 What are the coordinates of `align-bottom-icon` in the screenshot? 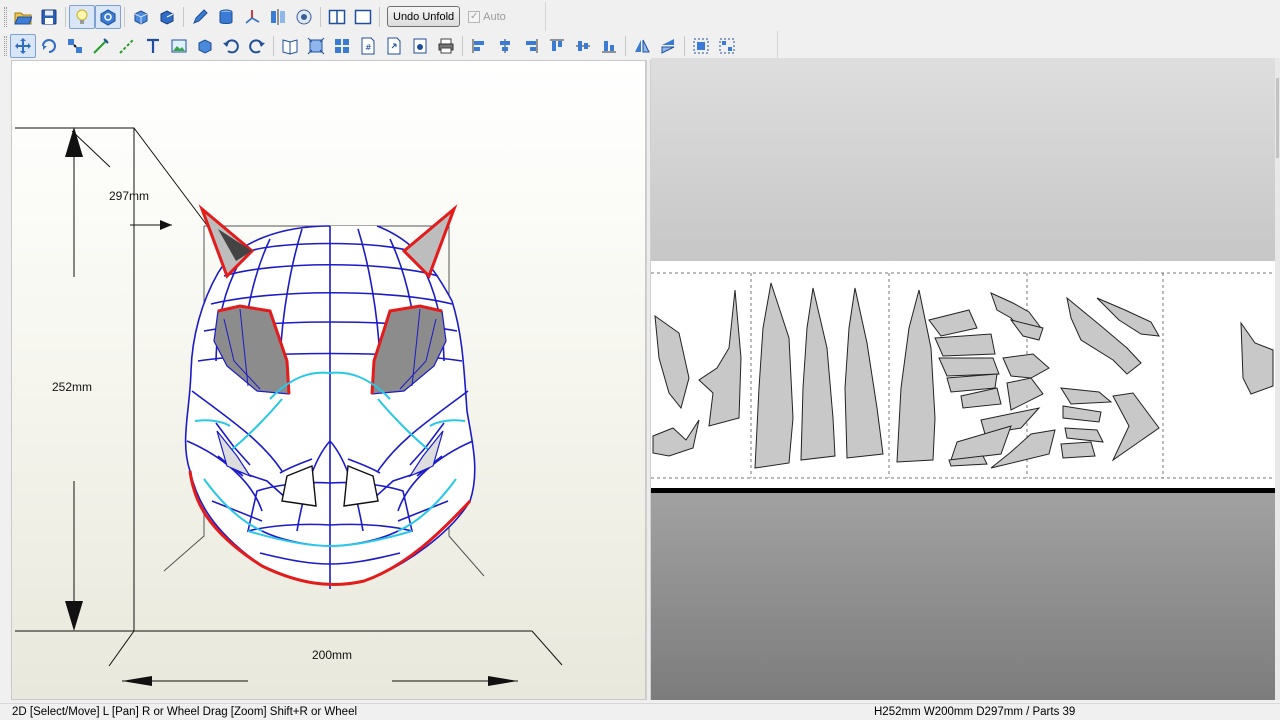 It's located at (609, 46).